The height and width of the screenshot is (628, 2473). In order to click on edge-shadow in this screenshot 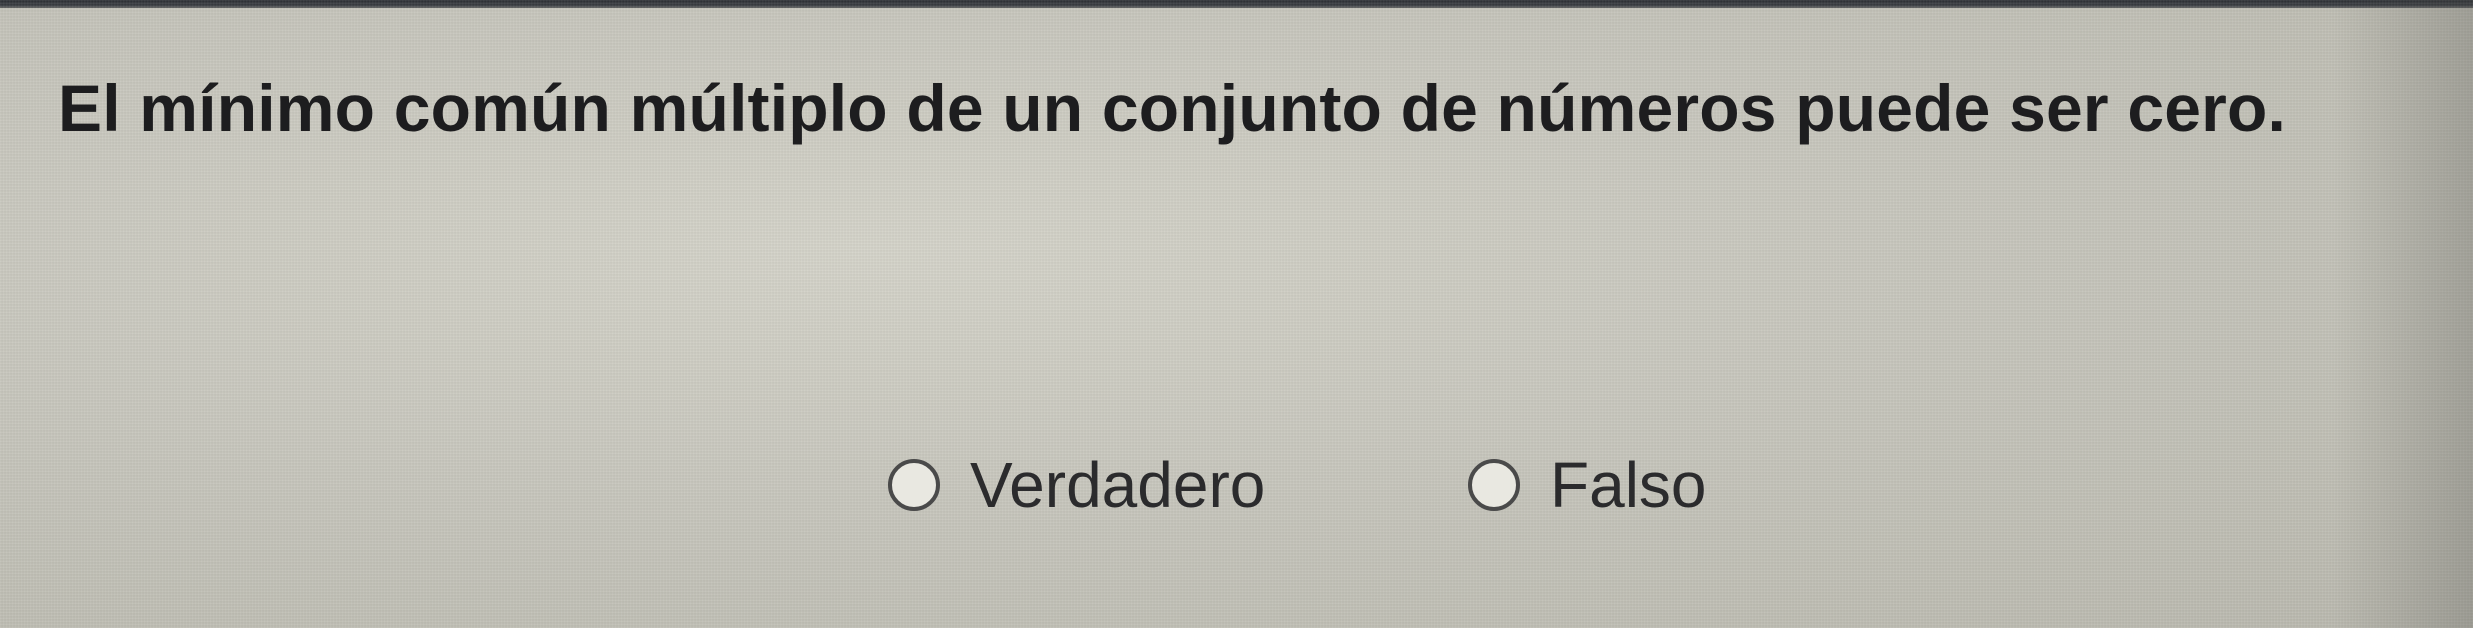, I will do `click(2403, 314)`.